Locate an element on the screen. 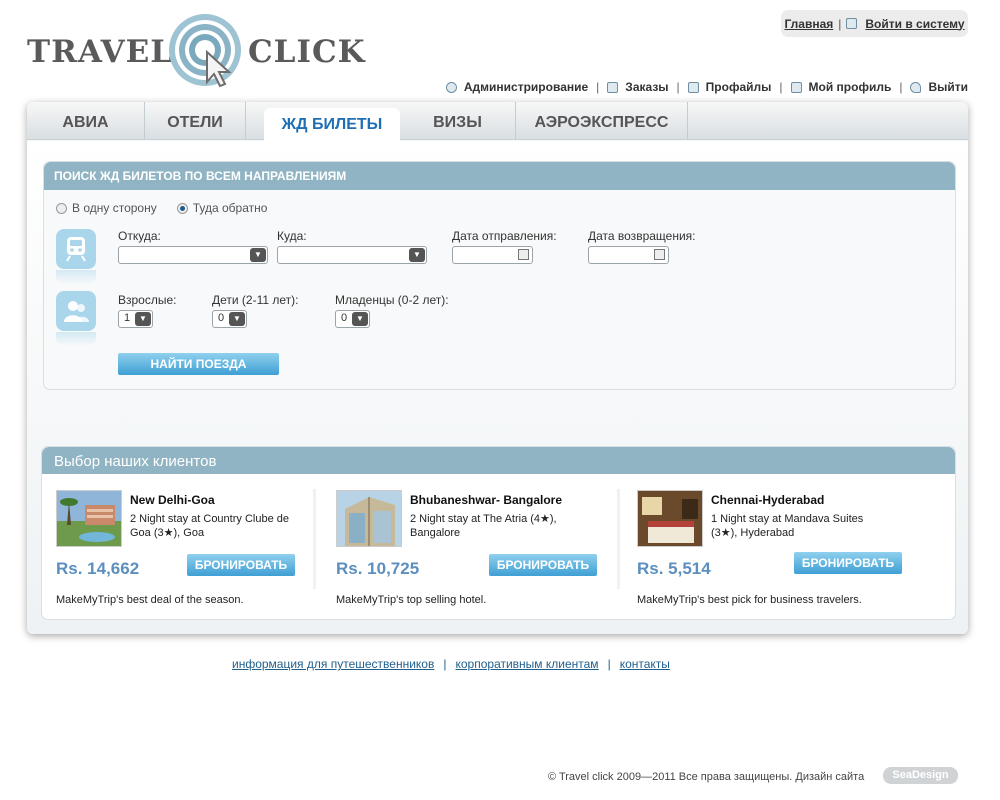 Image resolution: width=1000 pixels, height=800 pixels. radio-dot is located at coordinates (61, 208).